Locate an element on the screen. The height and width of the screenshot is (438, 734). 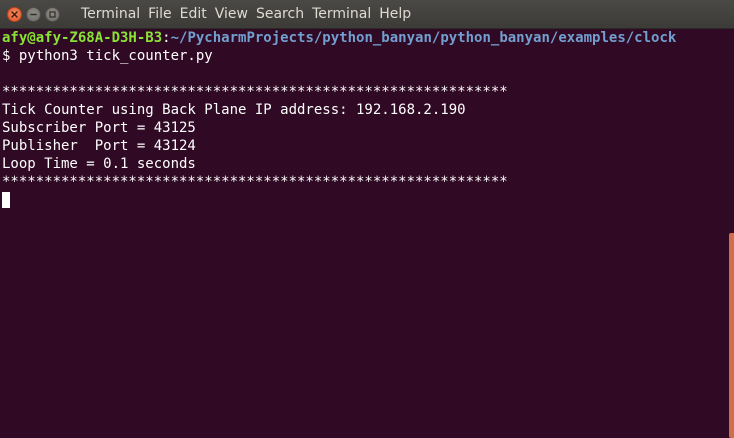
prompt-user-host: afy@afy-Z68A-D3H-B3 is located at coordinates (82, 38).